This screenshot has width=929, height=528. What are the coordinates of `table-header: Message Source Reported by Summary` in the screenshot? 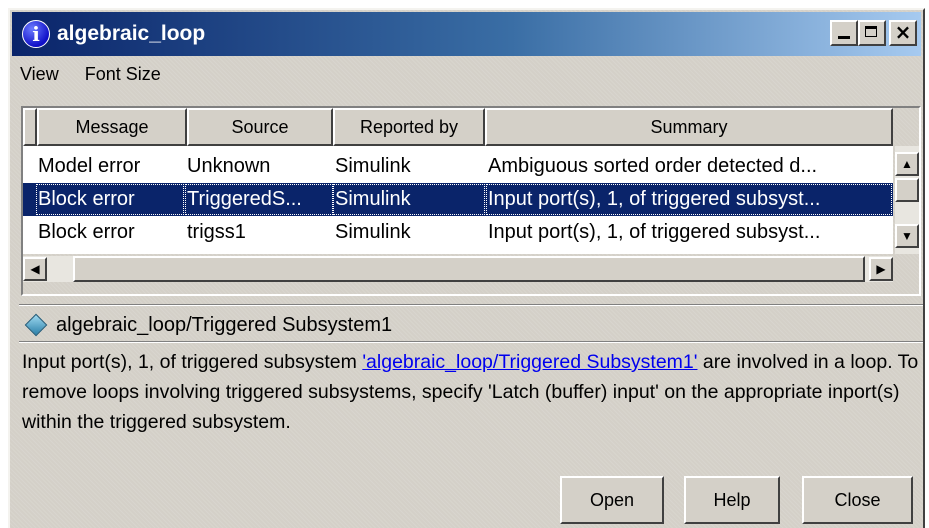 It's located at (458, 127).